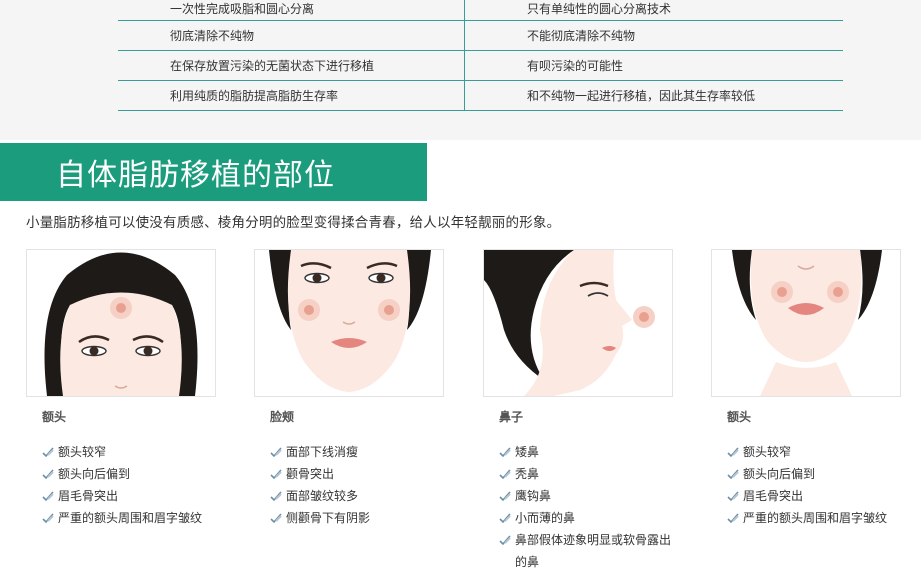 The height and width of the screenshot is (573, 921). I want to click on list-item: 鹰钩鼻, so click(586, 496).